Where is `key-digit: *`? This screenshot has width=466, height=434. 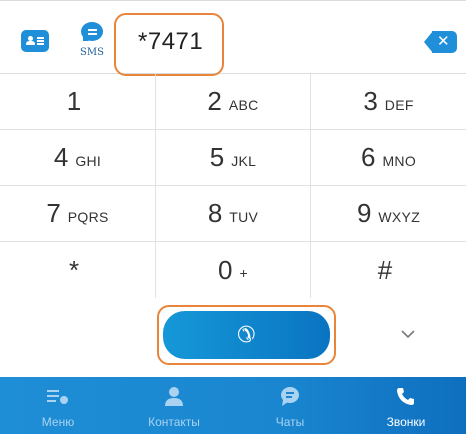
key-digit: * is located at coordinates (74, 269).